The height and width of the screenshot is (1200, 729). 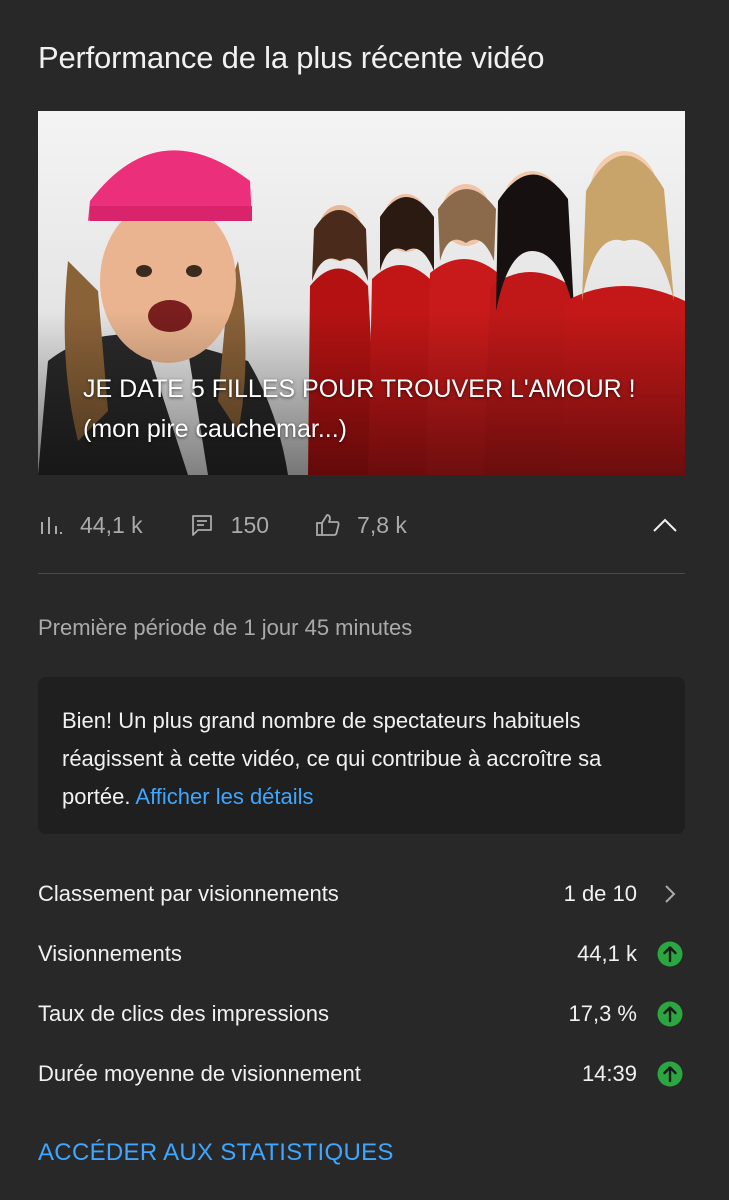 What do you see at coordinates (361, 1014) in the screenshot?
I see `metric-row-ctr: Taux de clics des impressions 17,3 %` at bounding box center [361, 1014].